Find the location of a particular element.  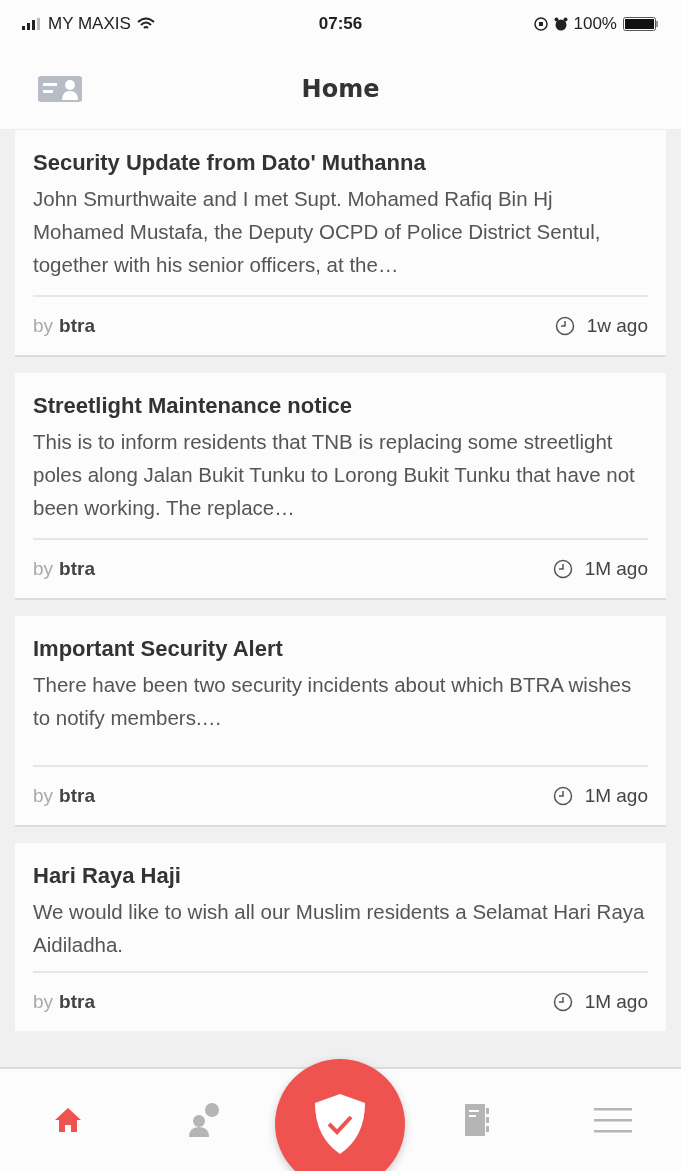

shield-button is located at coordinates (340, 1115).